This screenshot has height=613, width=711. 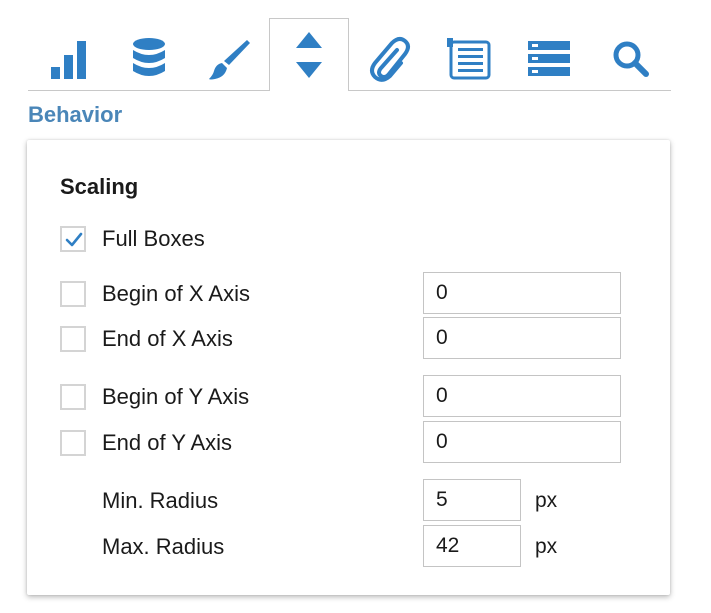 I want to click on full-boxes-label: Full Boxes, so click(x=153, y=238).